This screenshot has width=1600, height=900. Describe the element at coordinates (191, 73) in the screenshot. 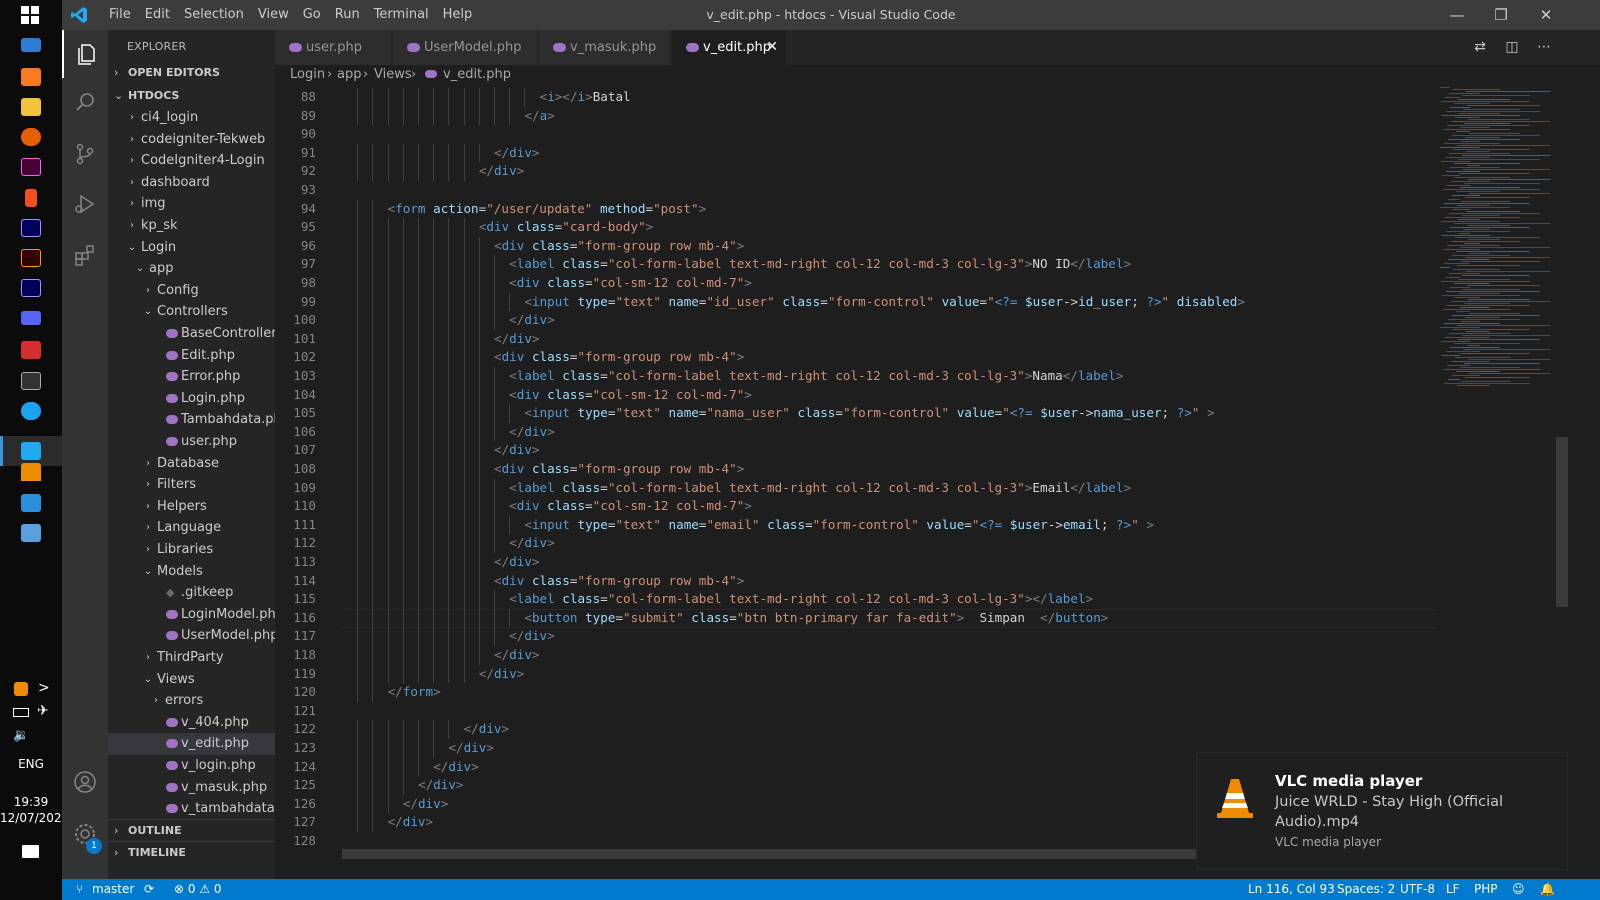

I see `open-editors-section: › OPEN EDITORS` at that location.